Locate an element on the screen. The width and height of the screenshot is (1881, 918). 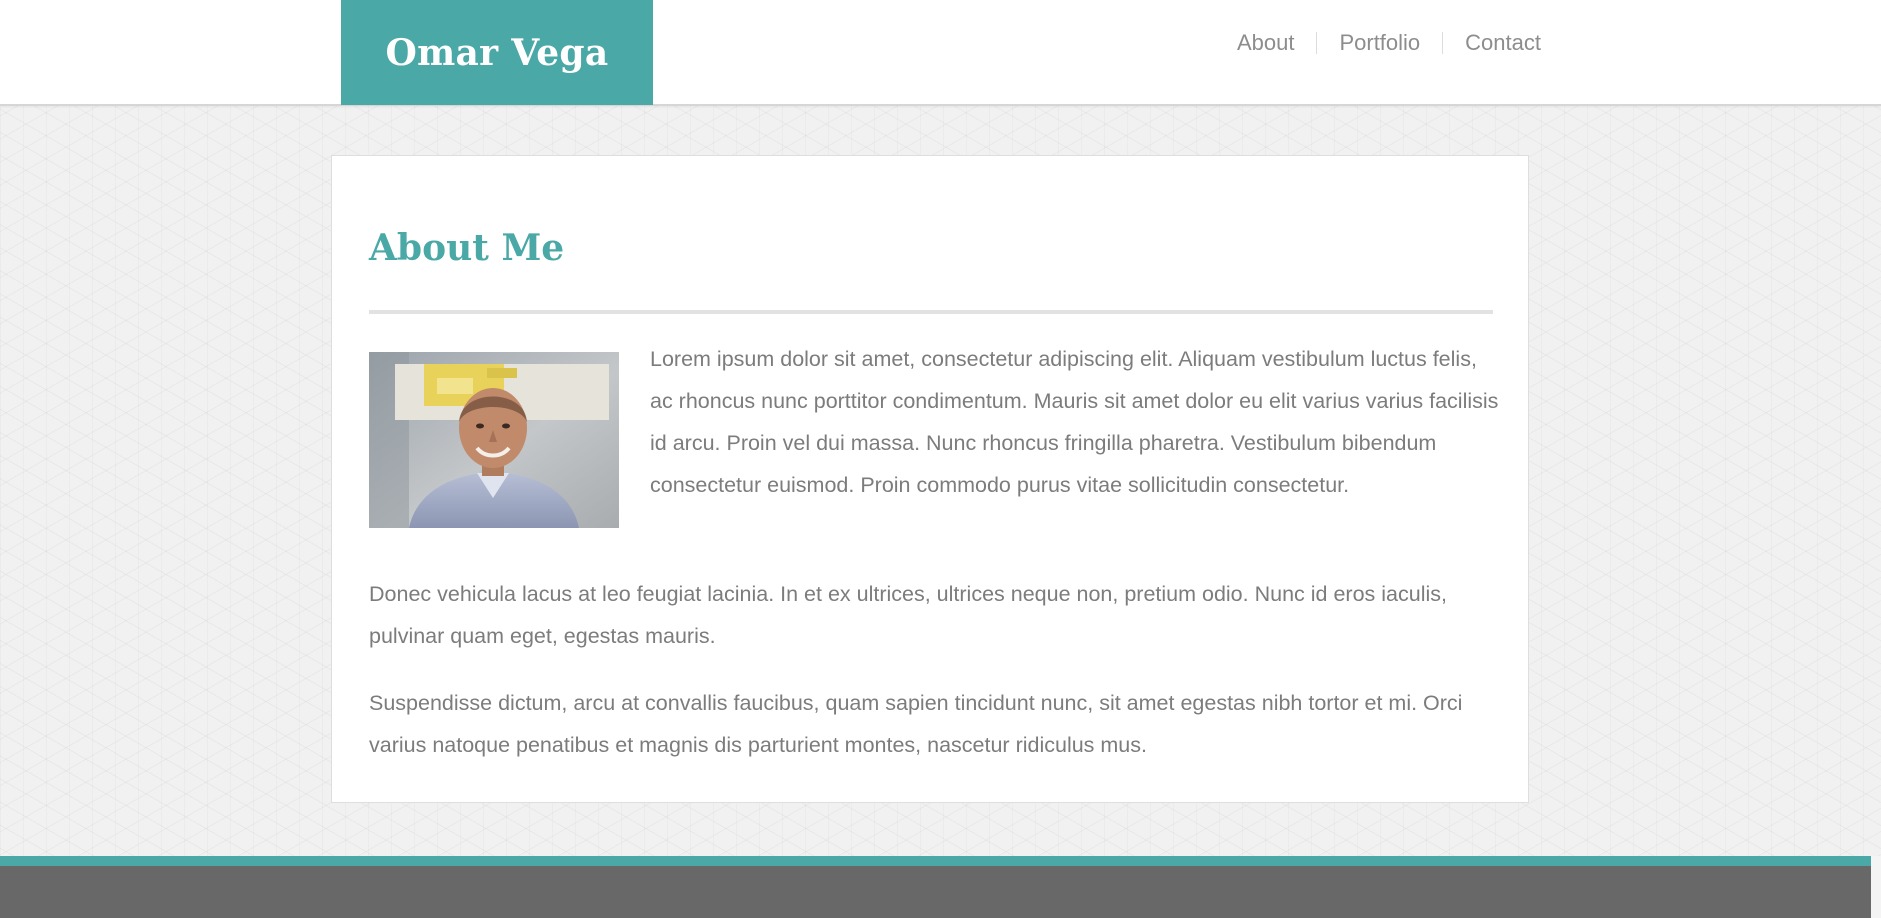
brand-logo: Omar Vega is located at coordinates (497, 52).